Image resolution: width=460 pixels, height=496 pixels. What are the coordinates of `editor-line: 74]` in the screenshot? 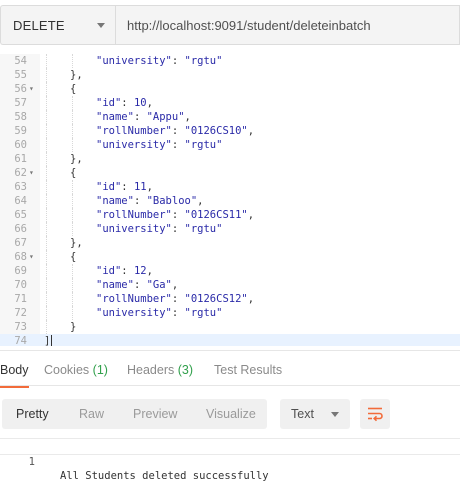 It's located at (230, 340).